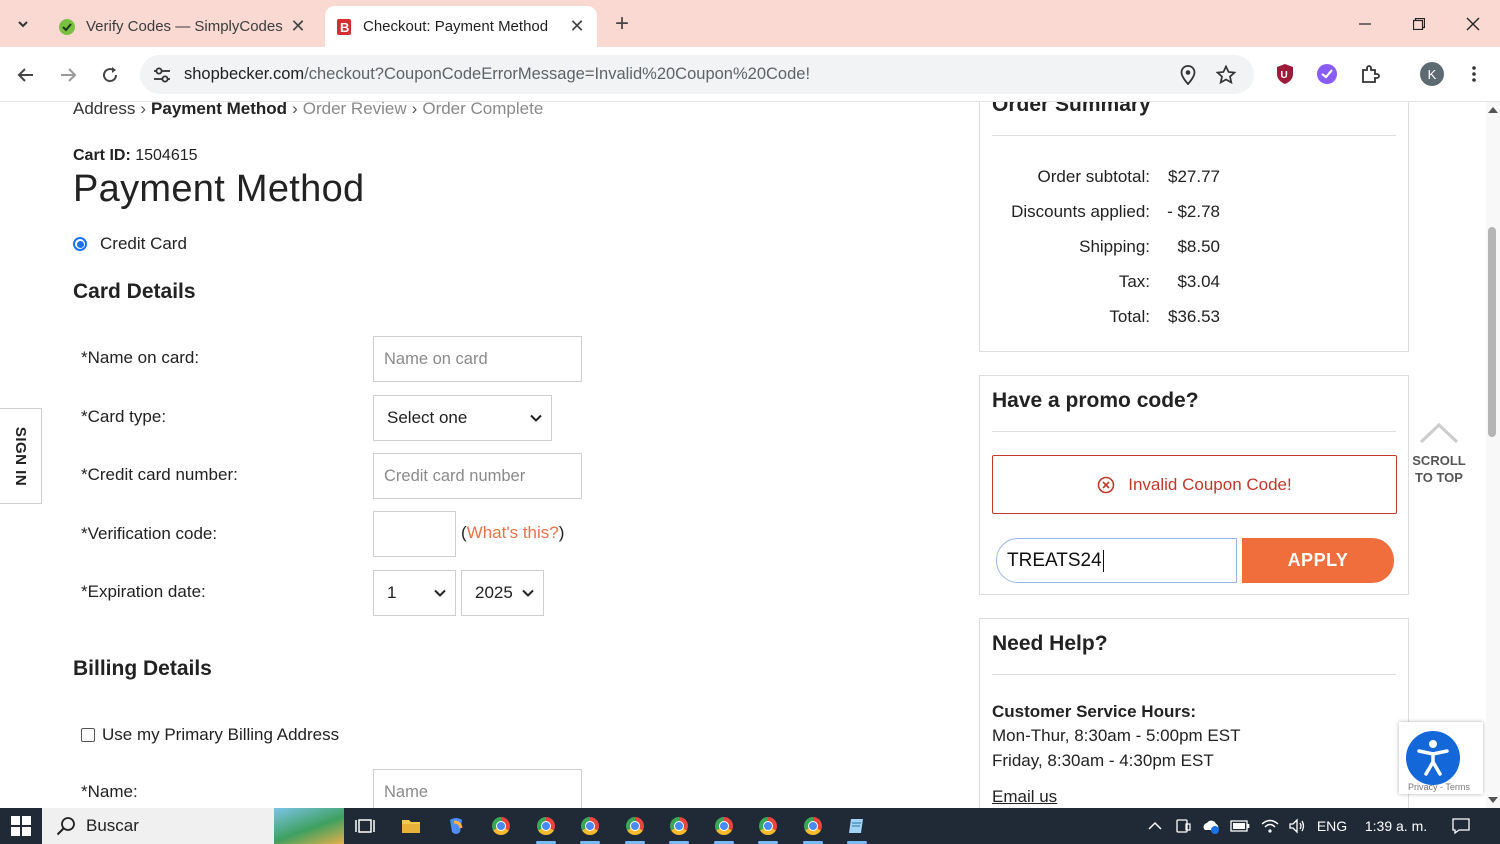  Describe the element at coordinates (411, 826) in the screenshot. I see `file-explorer-icon` at that location.